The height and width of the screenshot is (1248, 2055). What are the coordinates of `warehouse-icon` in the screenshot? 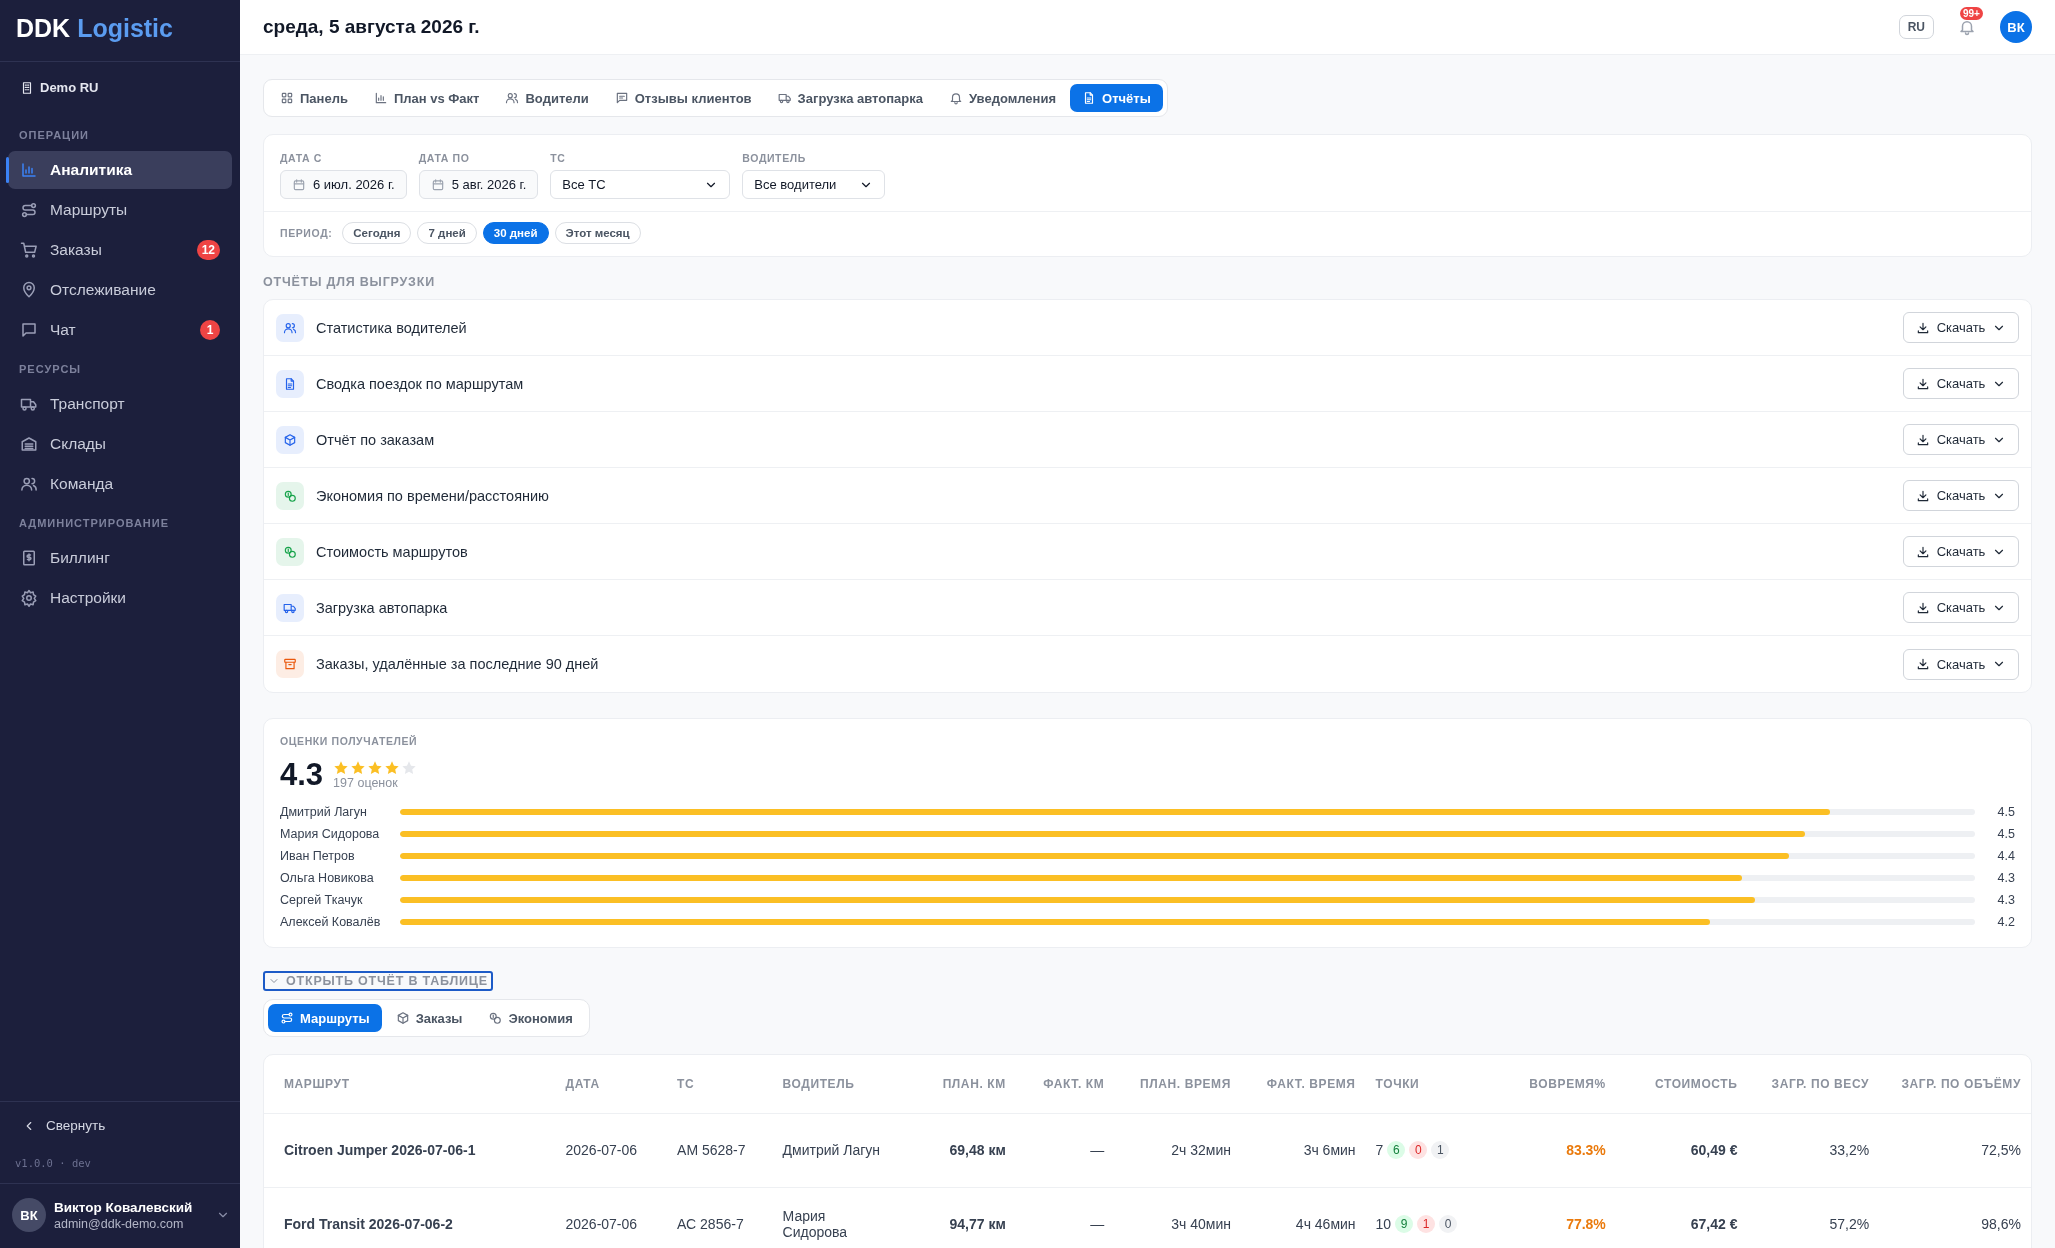 It's located at (29, 444).